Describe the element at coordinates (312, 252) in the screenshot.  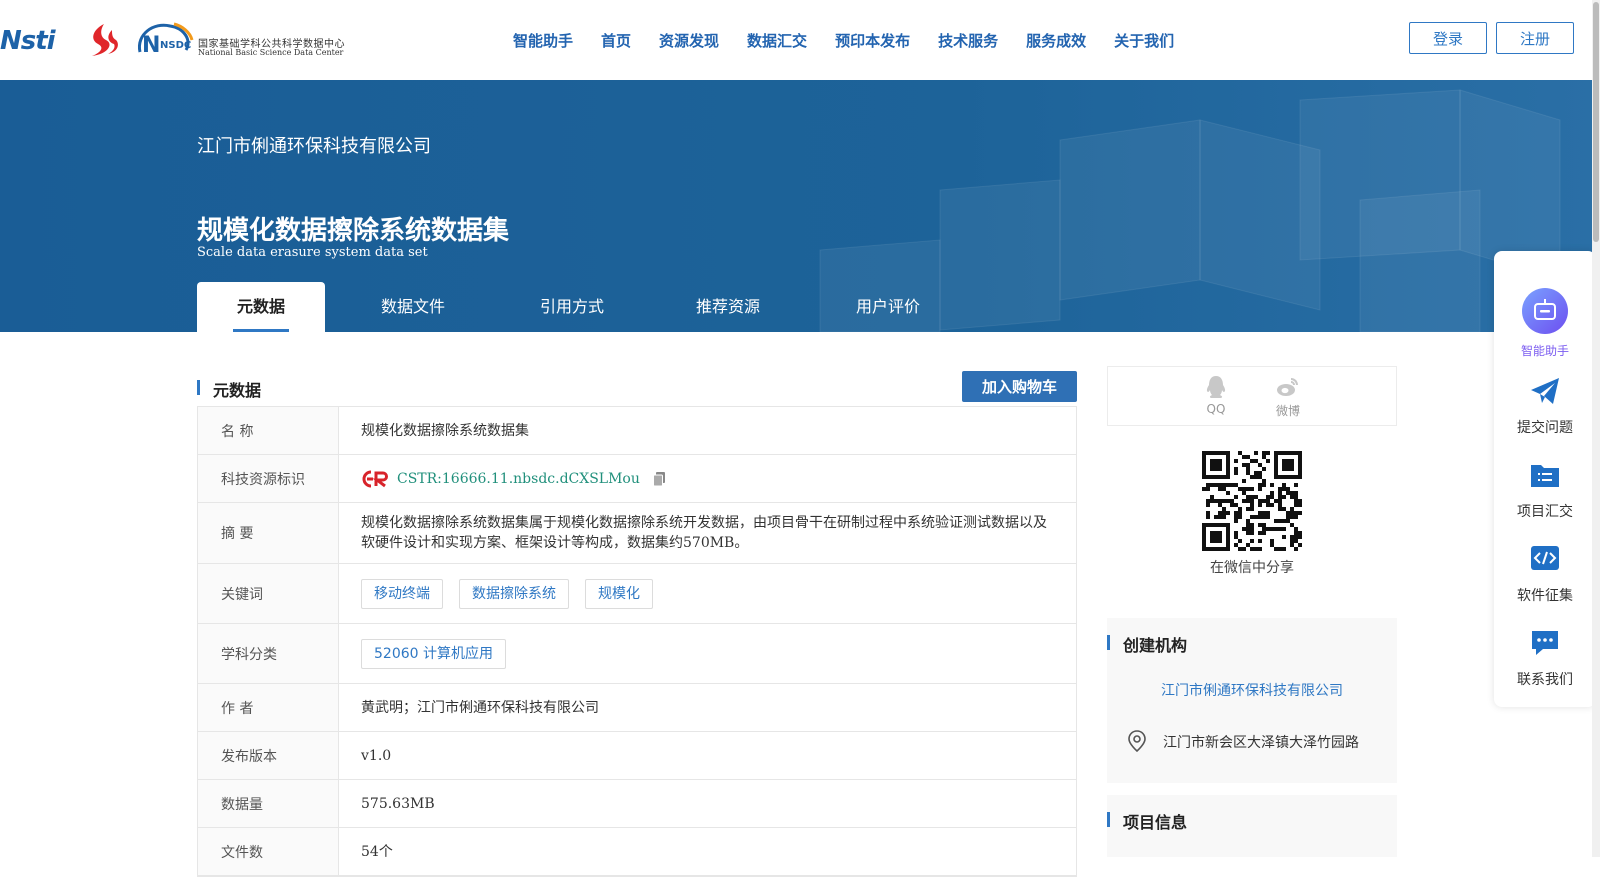
I see `dataset-subtitle: Scale data erasure system data set` at that location.